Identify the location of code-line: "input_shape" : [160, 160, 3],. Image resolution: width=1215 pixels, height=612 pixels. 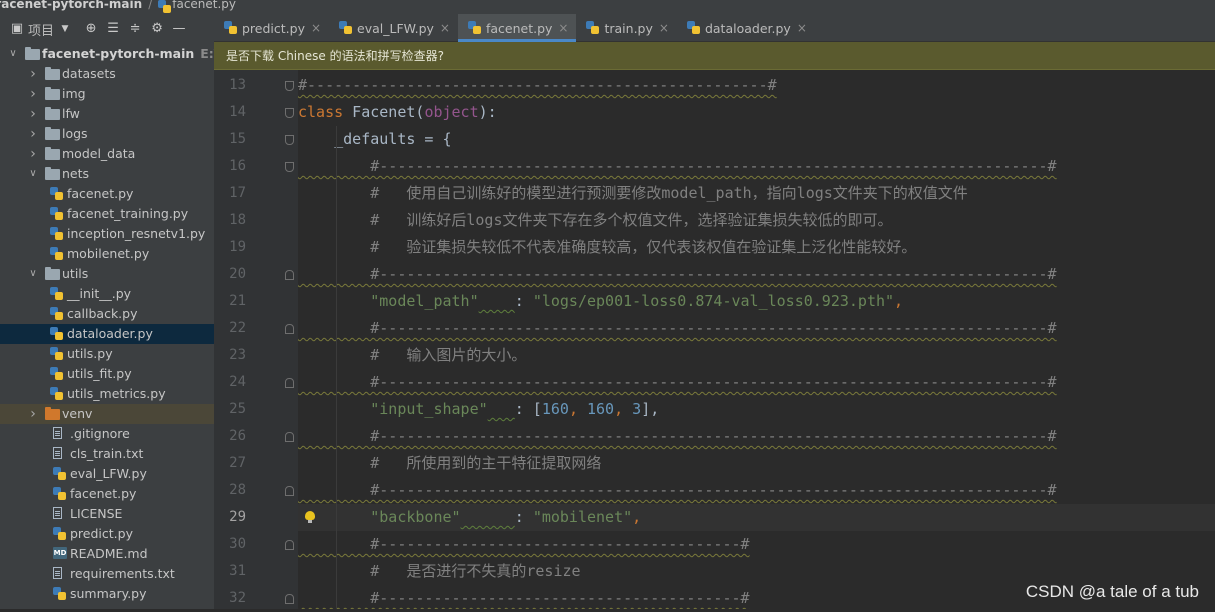
(478, 409).